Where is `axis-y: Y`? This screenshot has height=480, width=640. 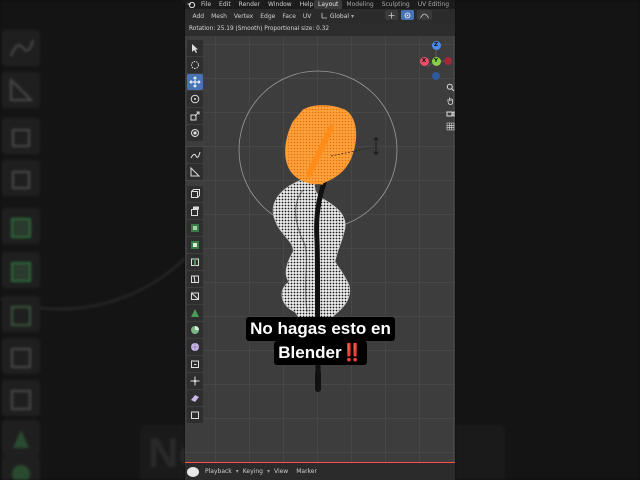 axis-y: Y is located at coordinates (436, 61).